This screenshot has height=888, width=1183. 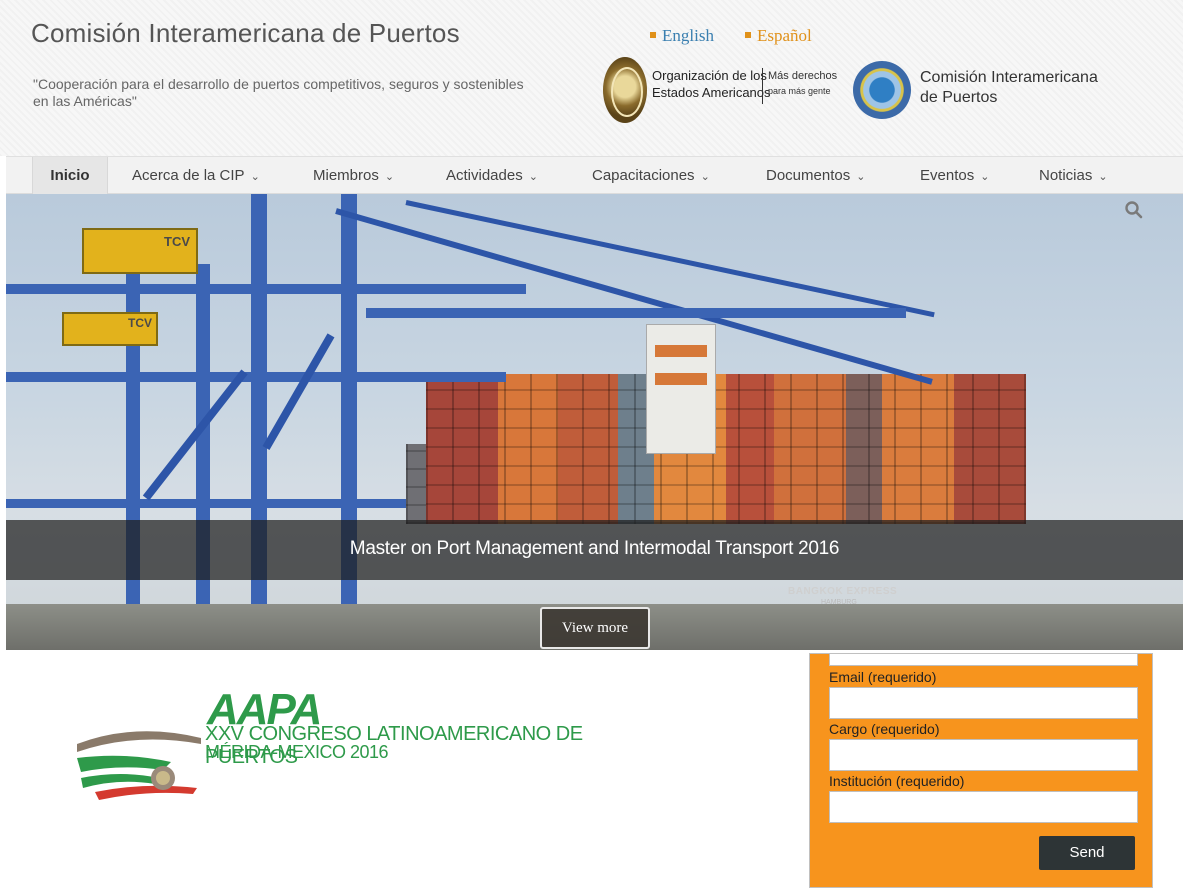 I want to click on container-stack, so click(x=726, y=449).